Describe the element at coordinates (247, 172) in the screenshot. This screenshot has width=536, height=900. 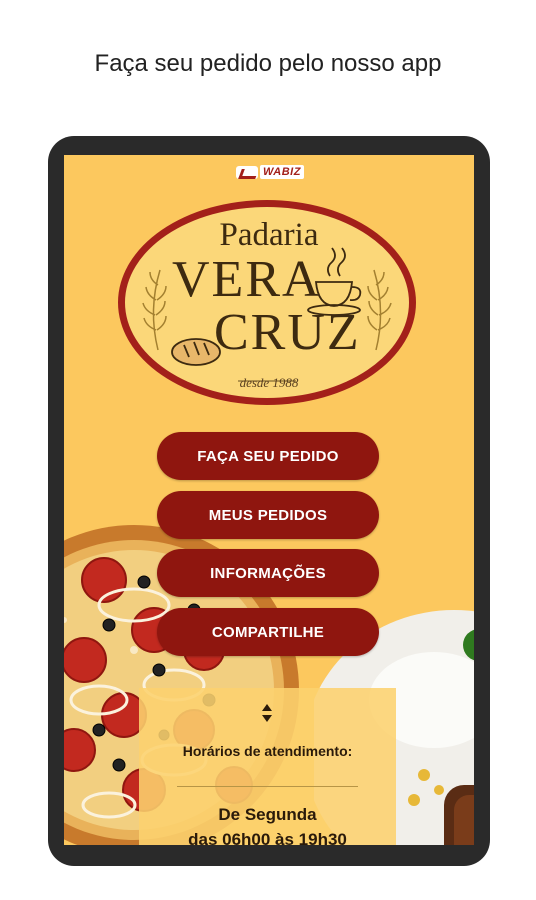
I see `wabiz-logo-icon` at that location.